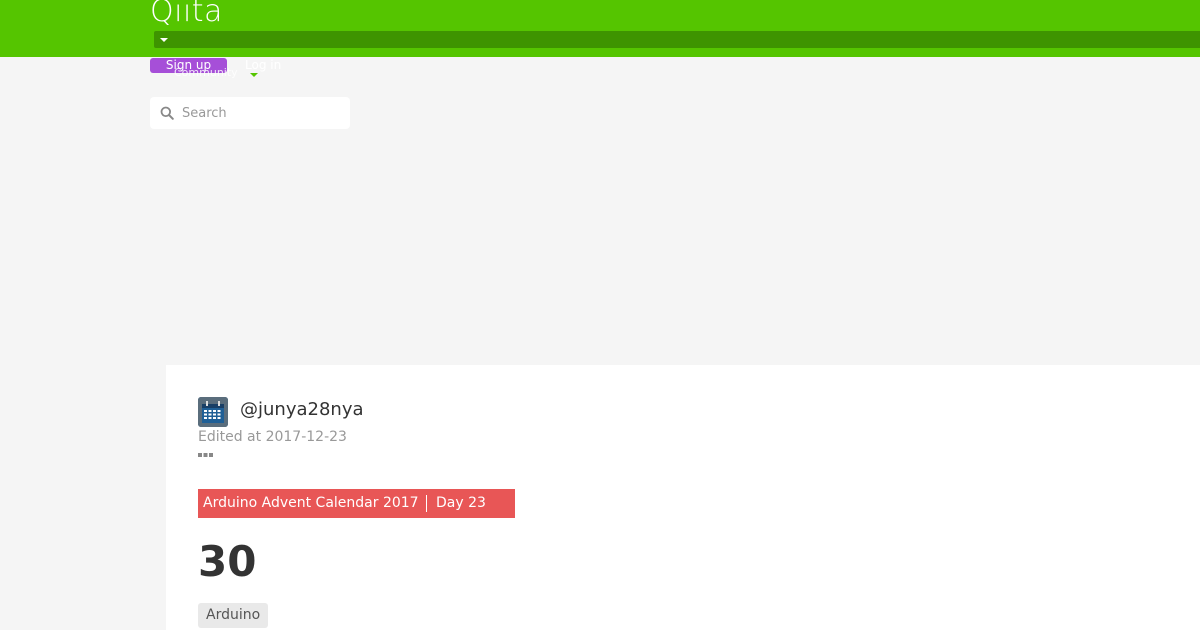 This screenshot has height=630, width=1200. What do you see at coordinates (426, 503) in the screenshot?
I see `banner-divider` at bounding box center [426, 503].